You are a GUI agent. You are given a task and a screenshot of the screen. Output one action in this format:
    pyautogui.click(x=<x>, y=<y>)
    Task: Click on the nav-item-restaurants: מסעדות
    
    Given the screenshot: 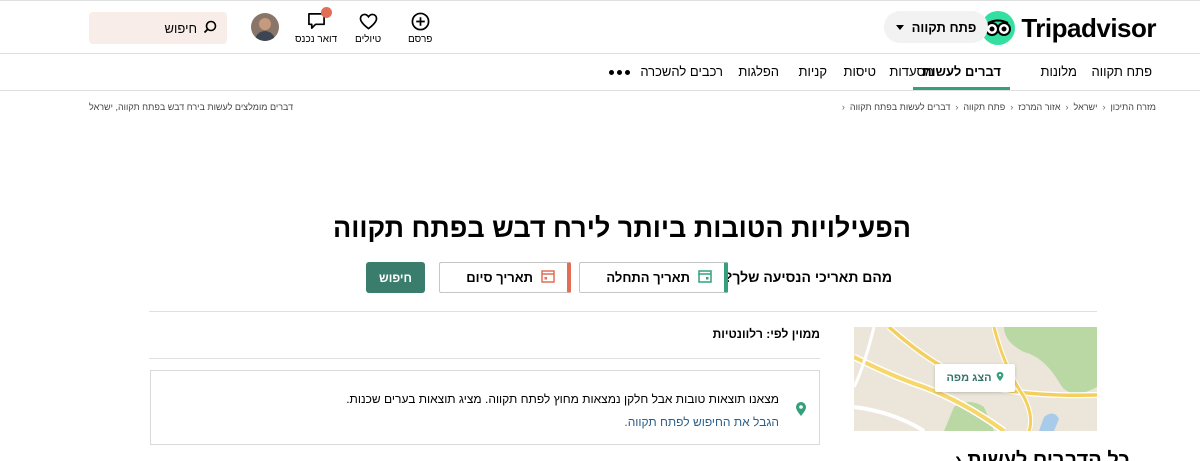 What is the action you would take?
    pyautogui.click(x=911, y=72)
    